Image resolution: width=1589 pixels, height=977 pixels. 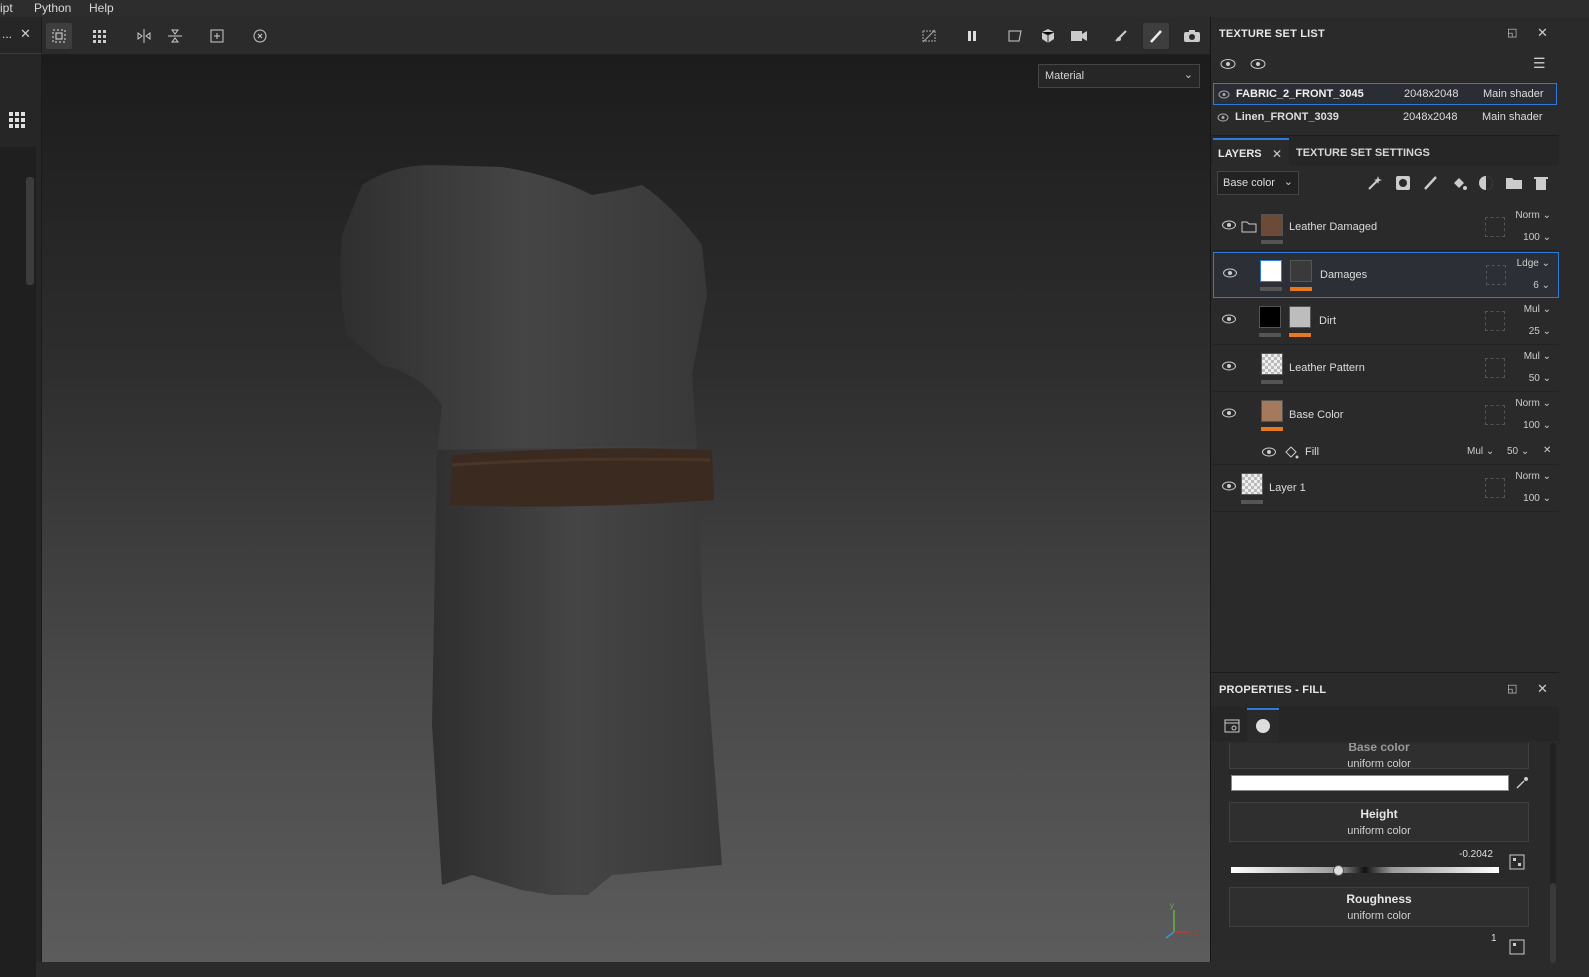 What do you see at coordinates (1156, 36) in the screenshot?
I see `paint-mode-button` at bounding box center [1156, 36].